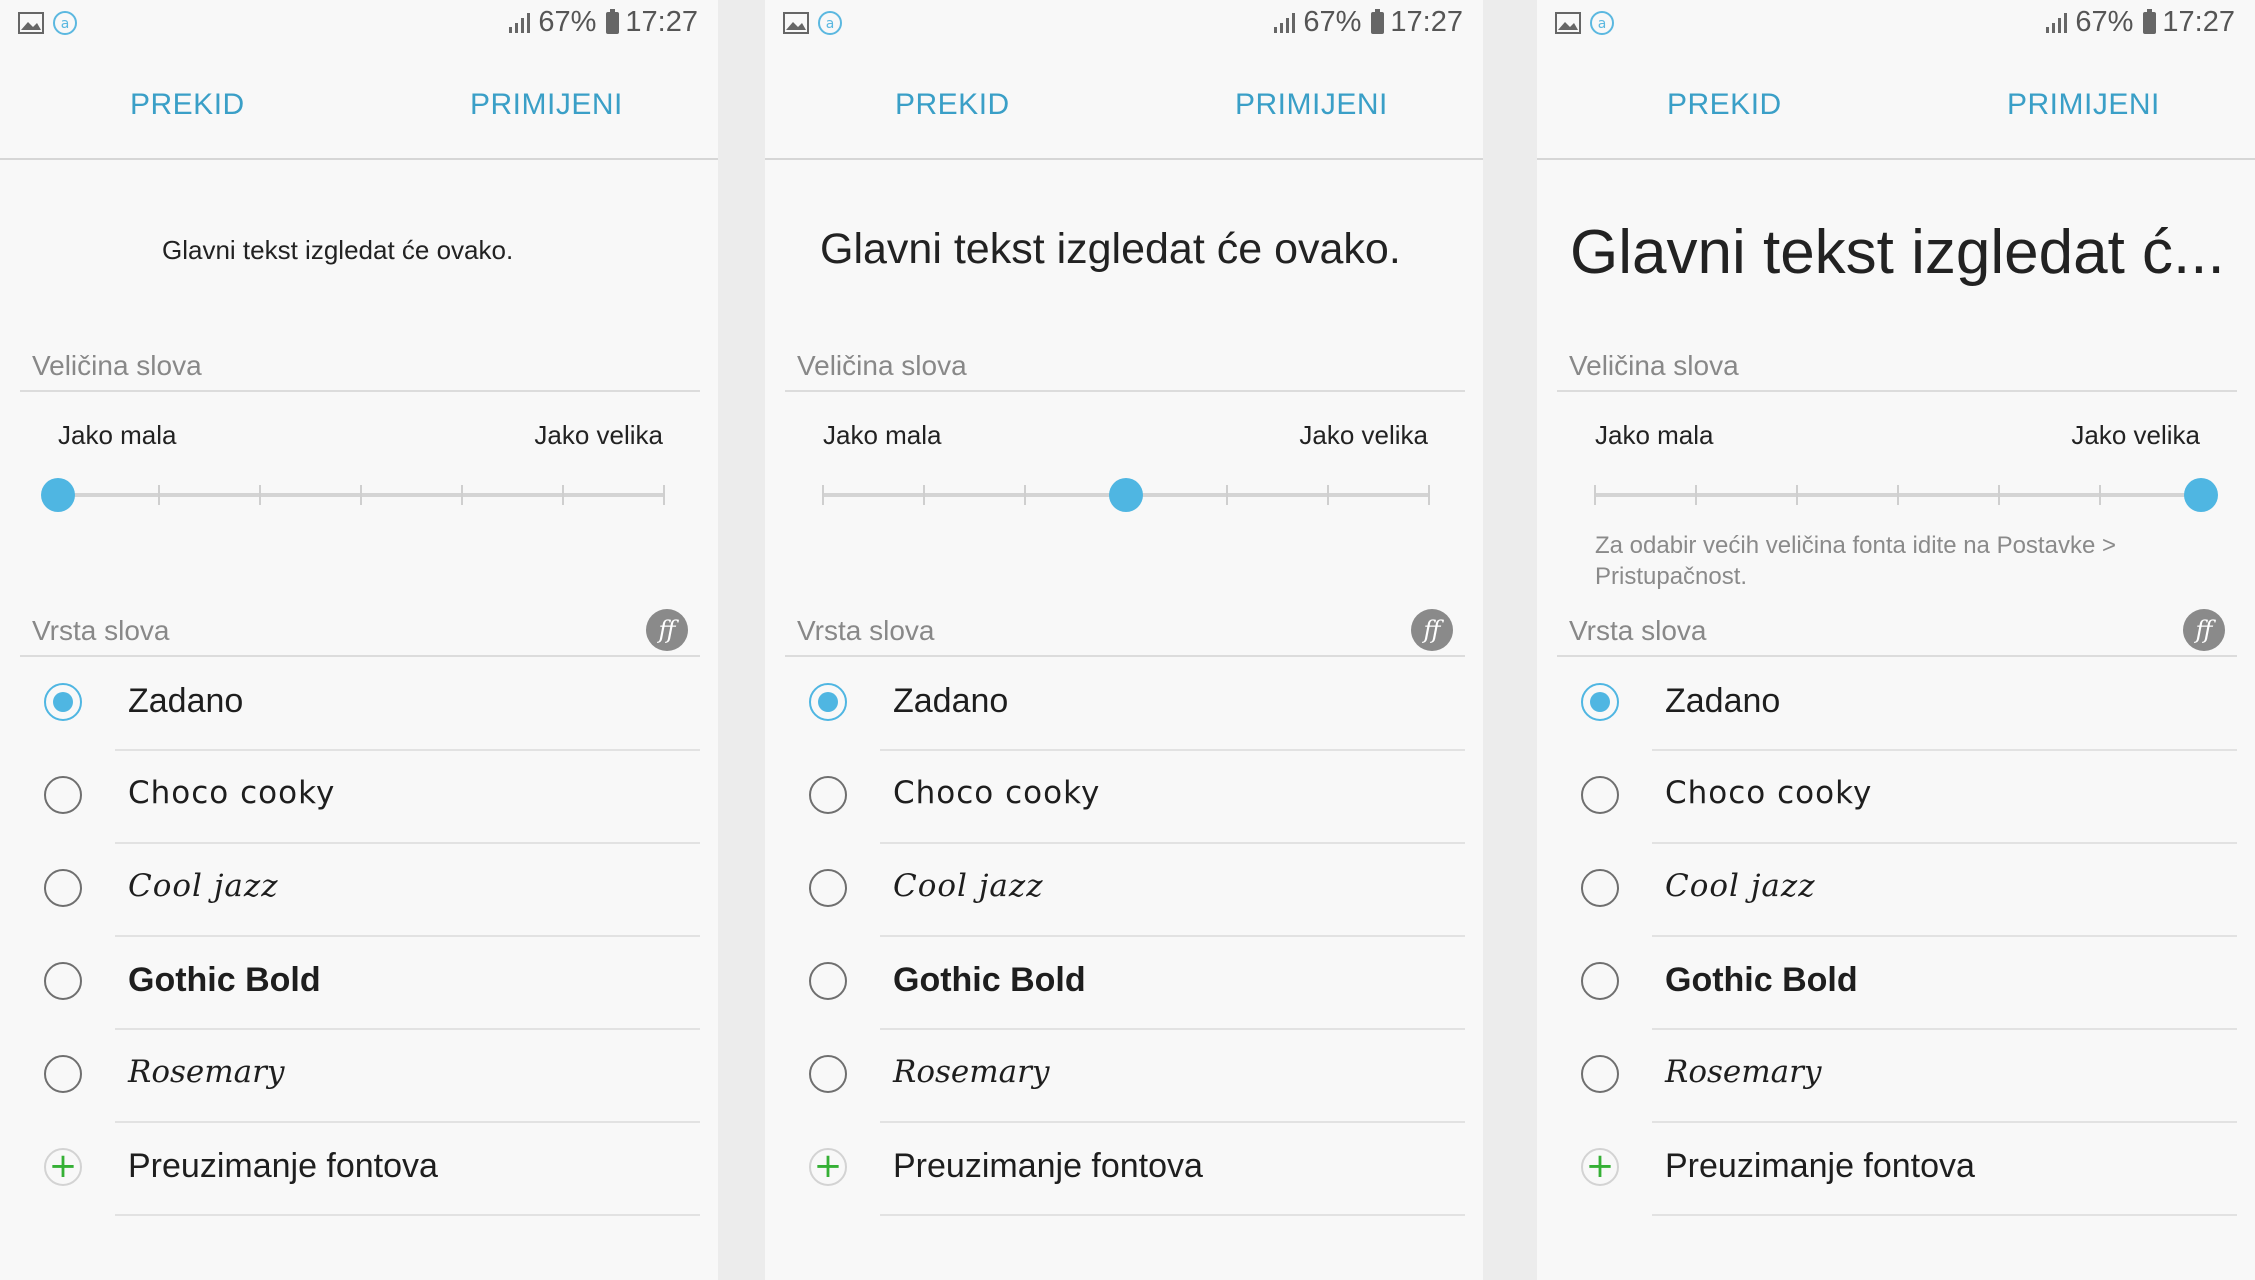 The height and width of the screenshot is (1280, 2255). What do you see at coordinates (359, 25) in the screenshot?
I see `status-bar: a 67% 17:27` at bounding box center [359, 25].